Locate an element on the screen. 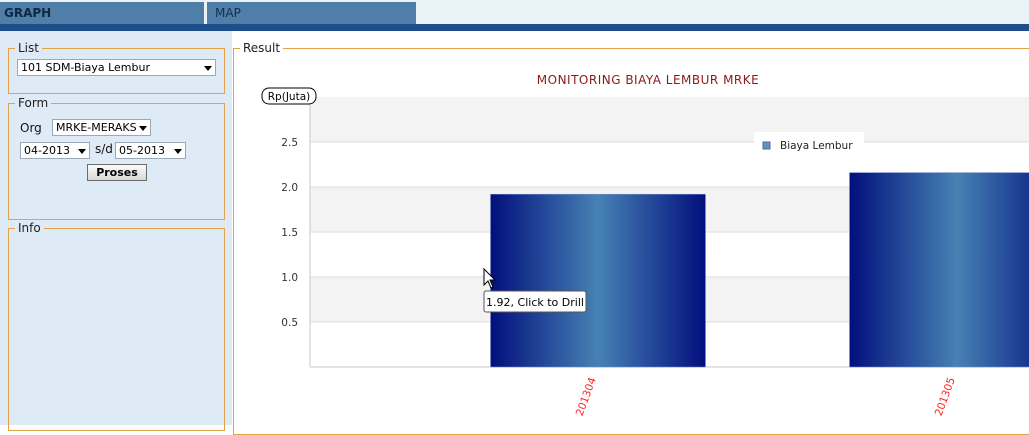 The image size is (1029, 435). period-to-value: 05-2013 is located at coordinates (142, 150).